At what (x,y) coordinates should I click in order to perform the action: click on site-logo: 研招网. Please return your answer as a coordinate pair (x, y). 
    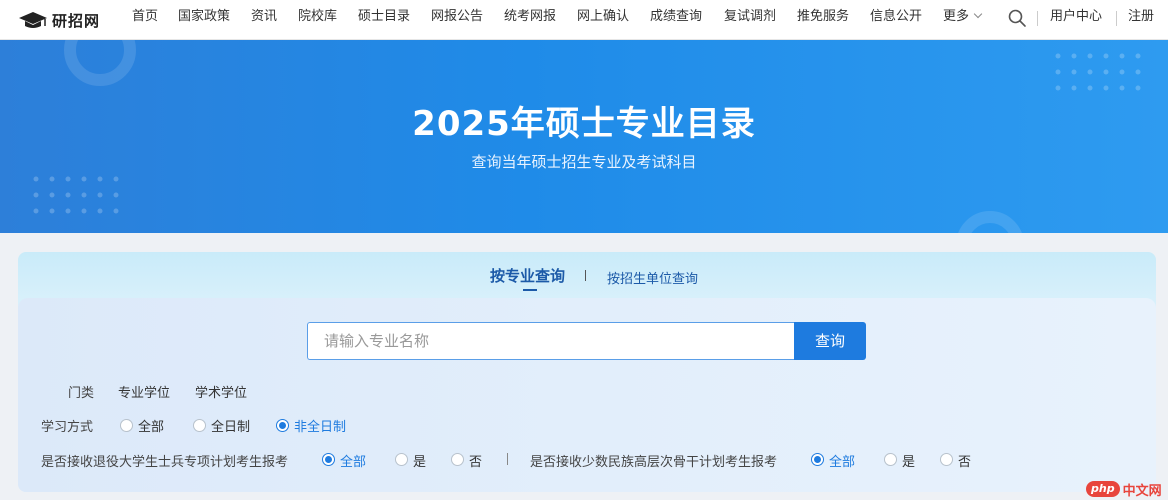
    Looking at the image, I should click on (59, 20).